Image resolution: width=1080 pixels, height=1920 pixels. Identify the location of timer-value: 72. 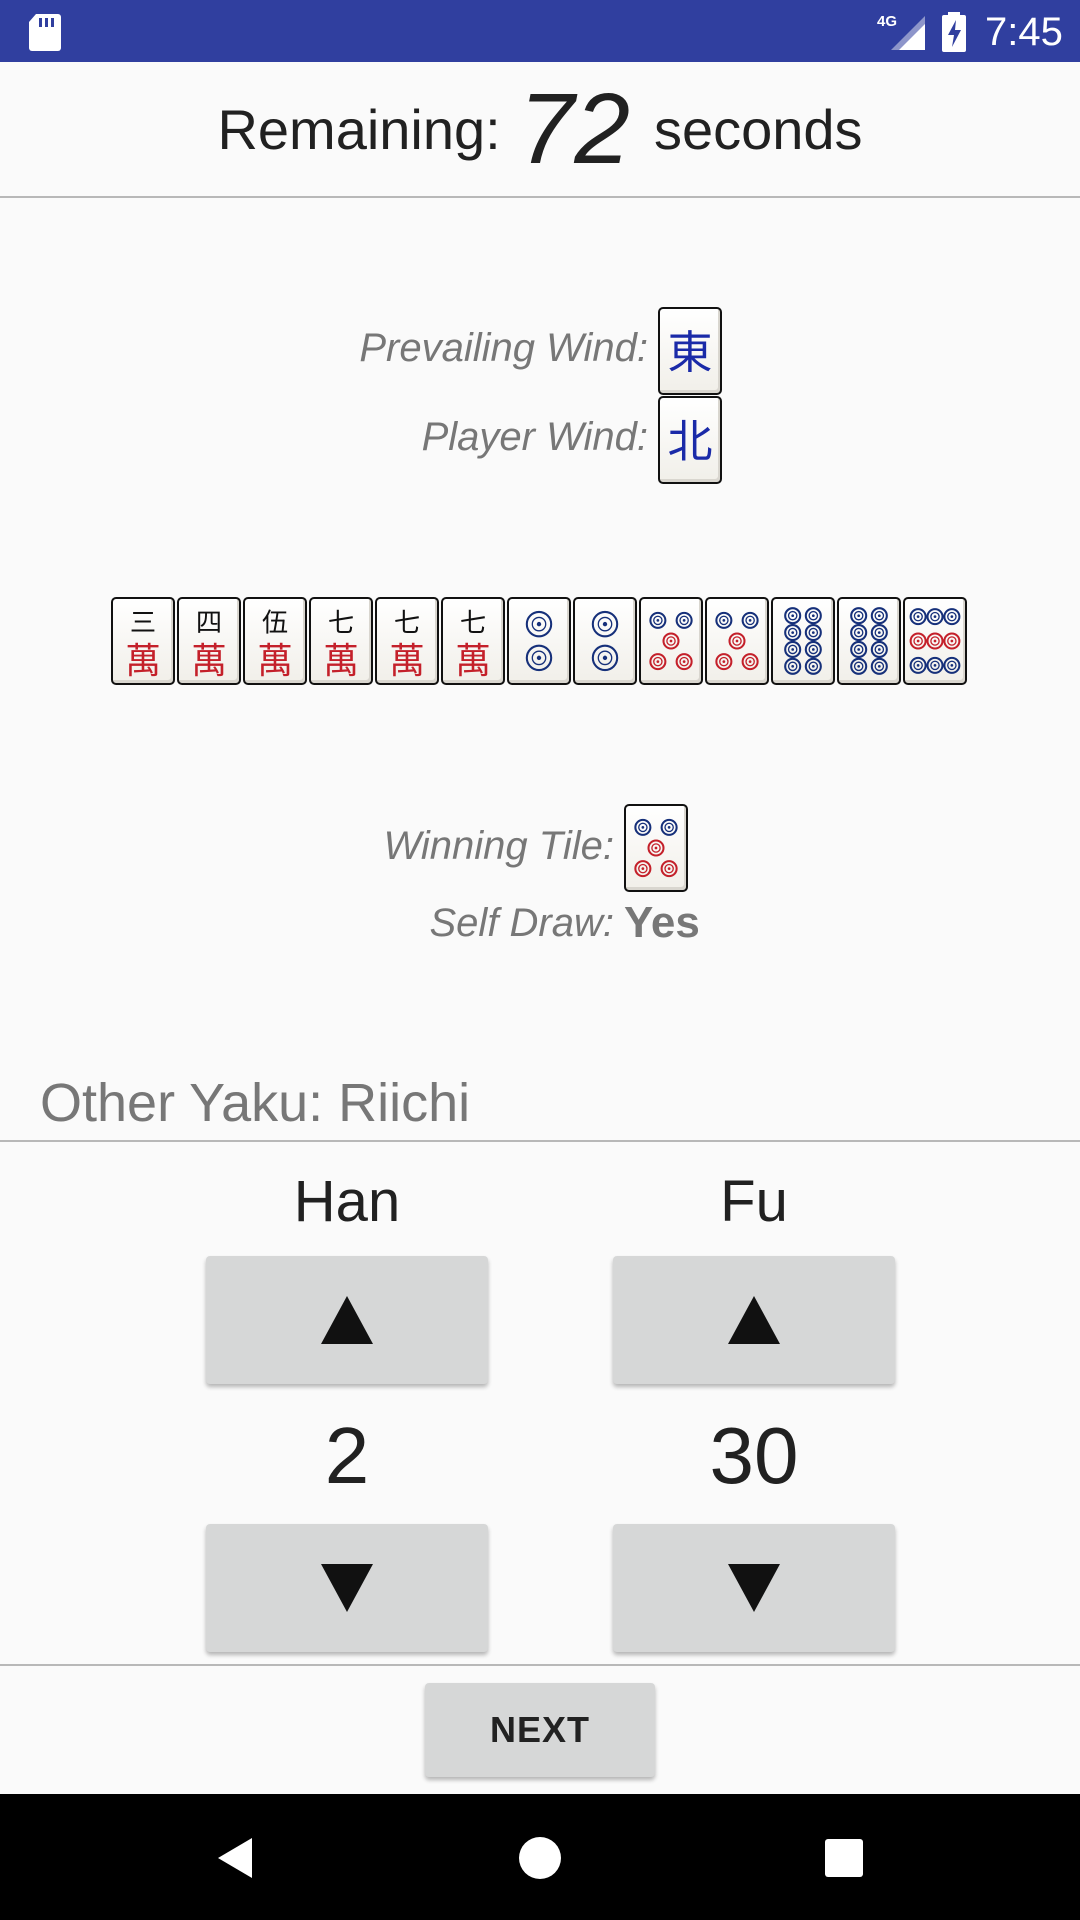
(574, 129).